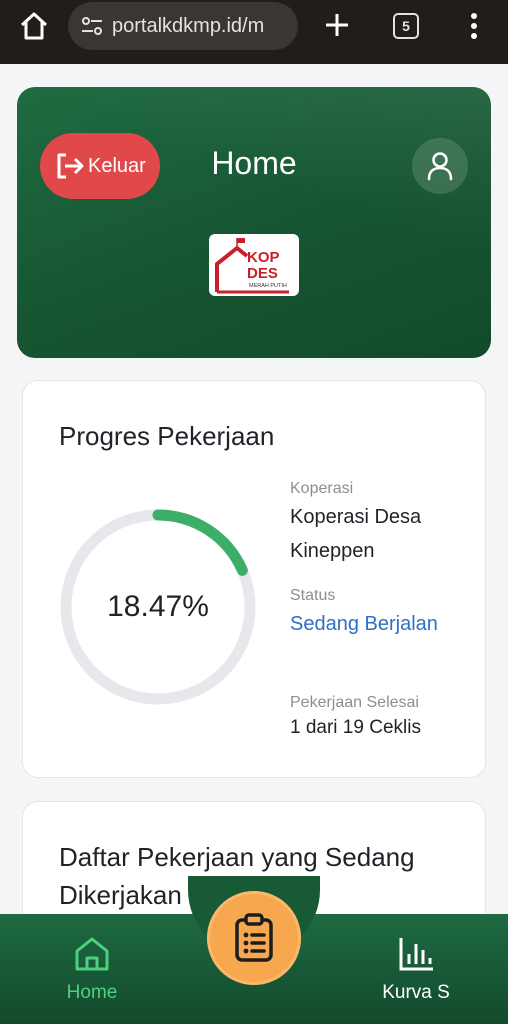 The image size is (508, 1024). Describe the element at coordinates (167, 436) in the screenshot. I see `progress-title: Progres Pekerjaan` at that location.